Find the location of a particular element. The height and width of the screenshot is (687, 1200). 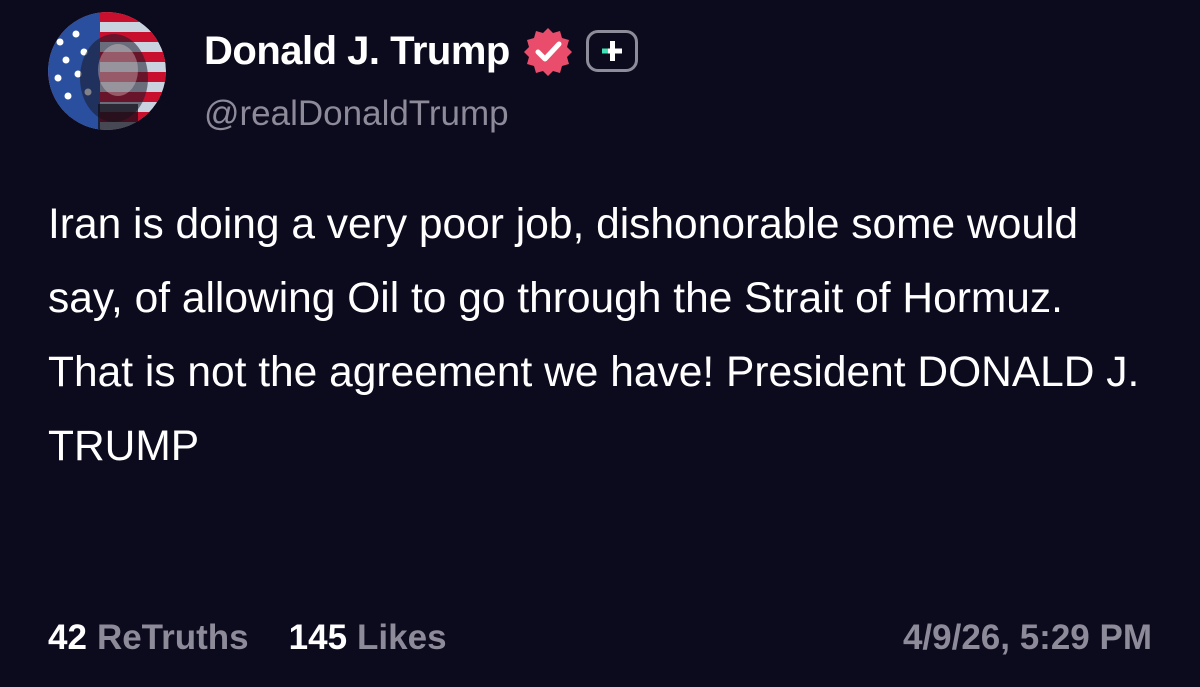

verified-badge-icon is located at coordinates (548, 51).